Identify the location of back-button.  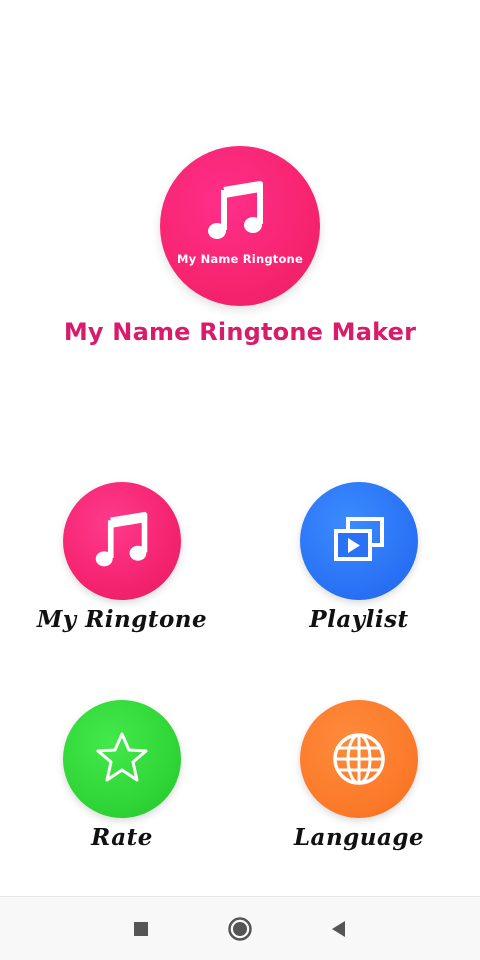
(339, 929).